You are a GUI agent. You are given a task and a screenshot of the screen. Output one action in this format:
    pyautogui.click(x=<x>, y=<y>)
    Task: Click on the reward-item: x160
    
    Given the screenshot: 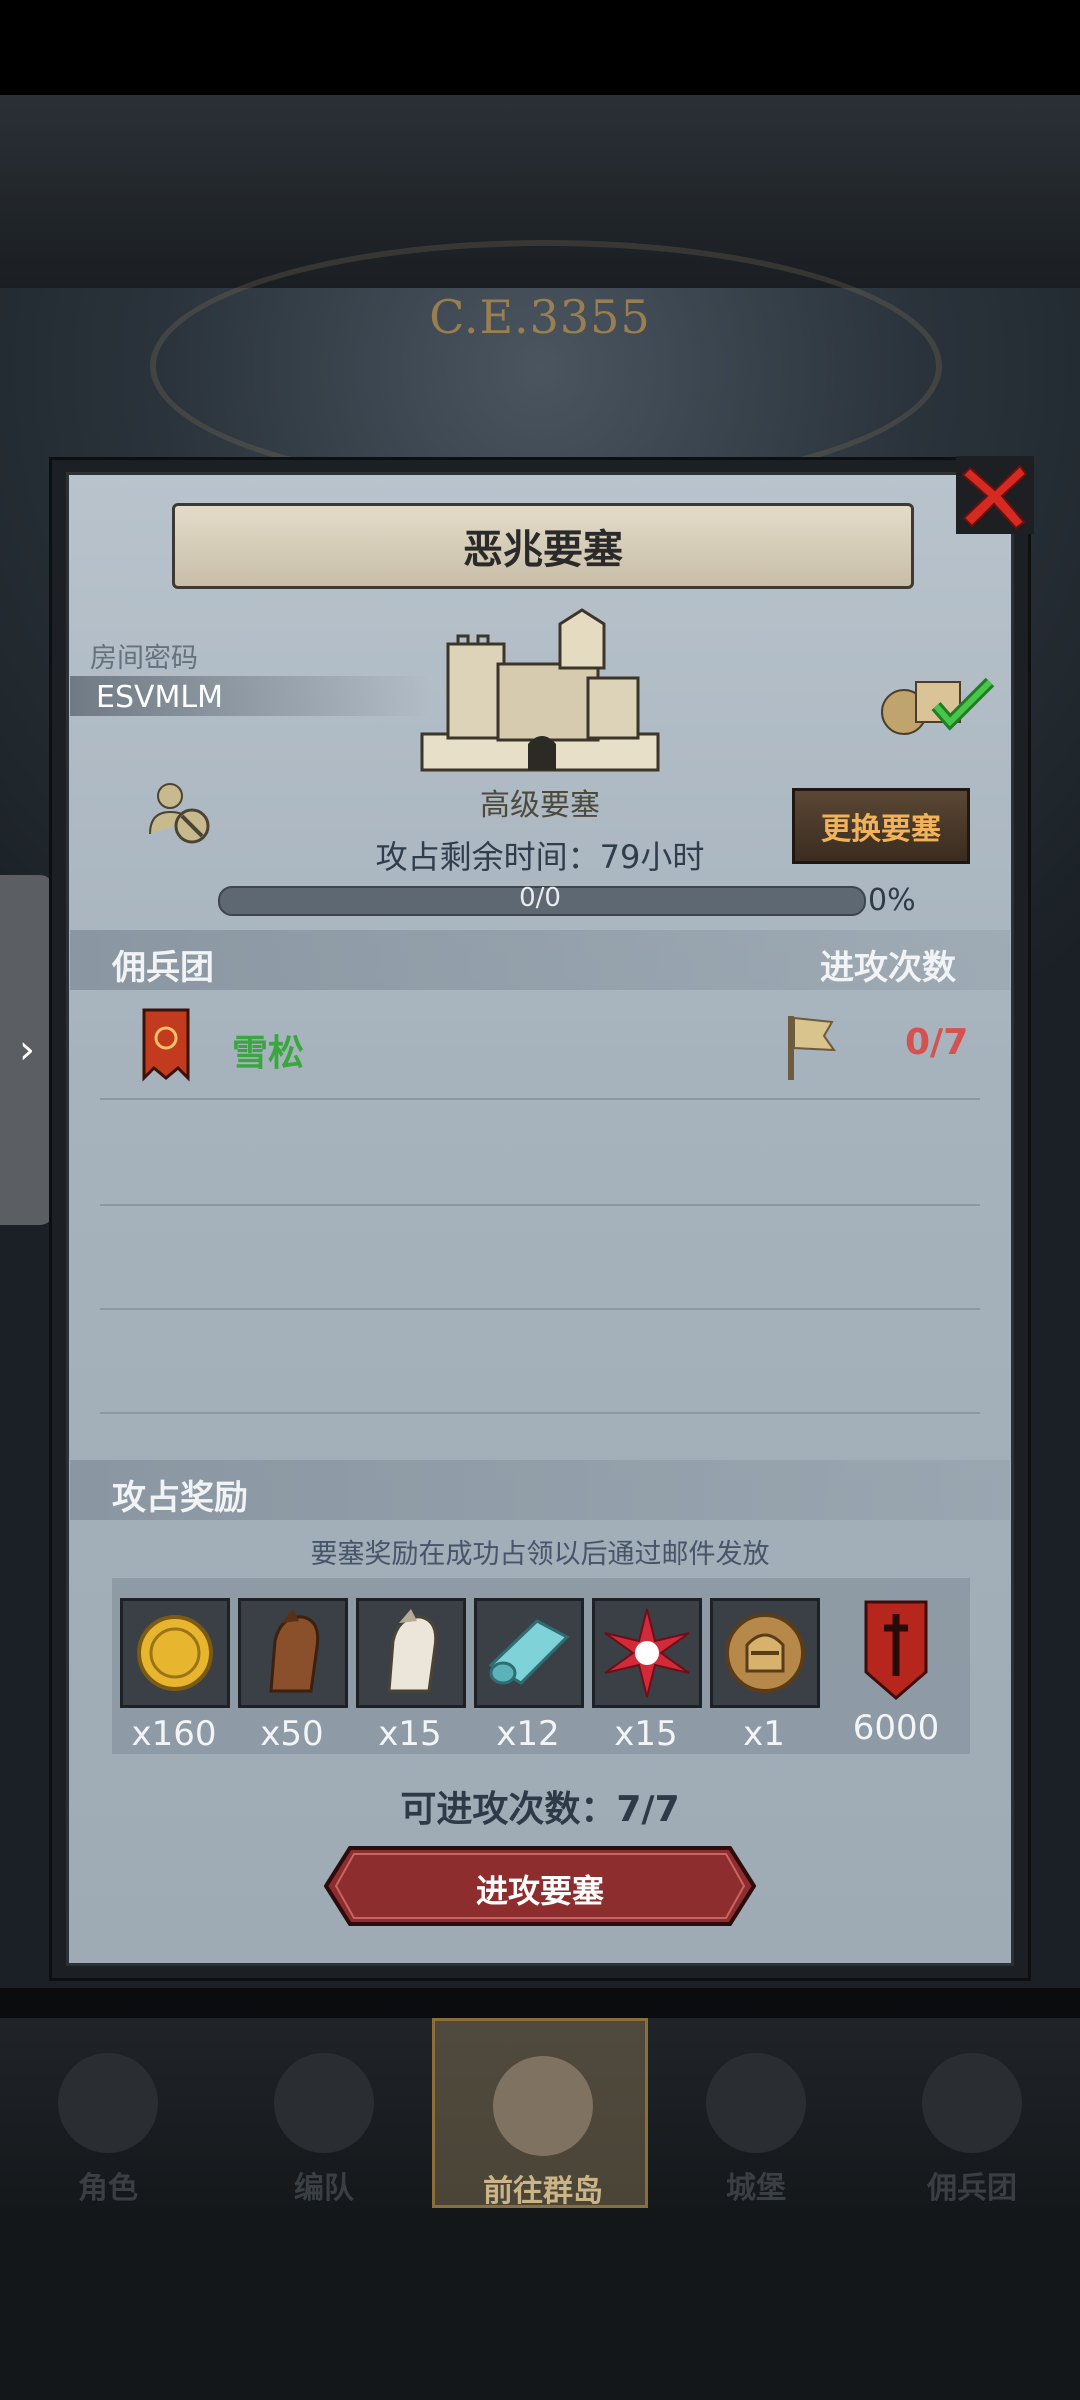 What is the action you would take?
    pyautogui.click(x=175, y=1676)
    